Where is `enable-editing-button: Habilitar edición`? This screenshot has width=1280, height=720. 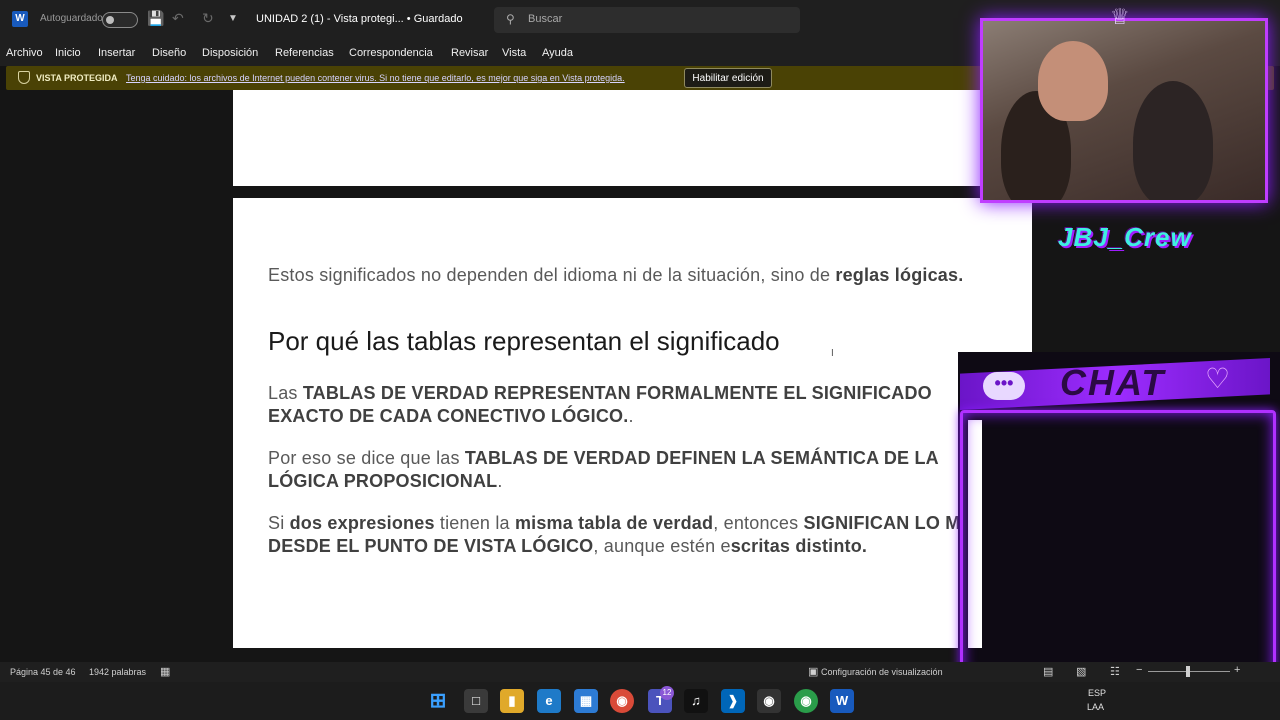 enable-editing-button: Habilitar edición is located at coordinates (728, 78).